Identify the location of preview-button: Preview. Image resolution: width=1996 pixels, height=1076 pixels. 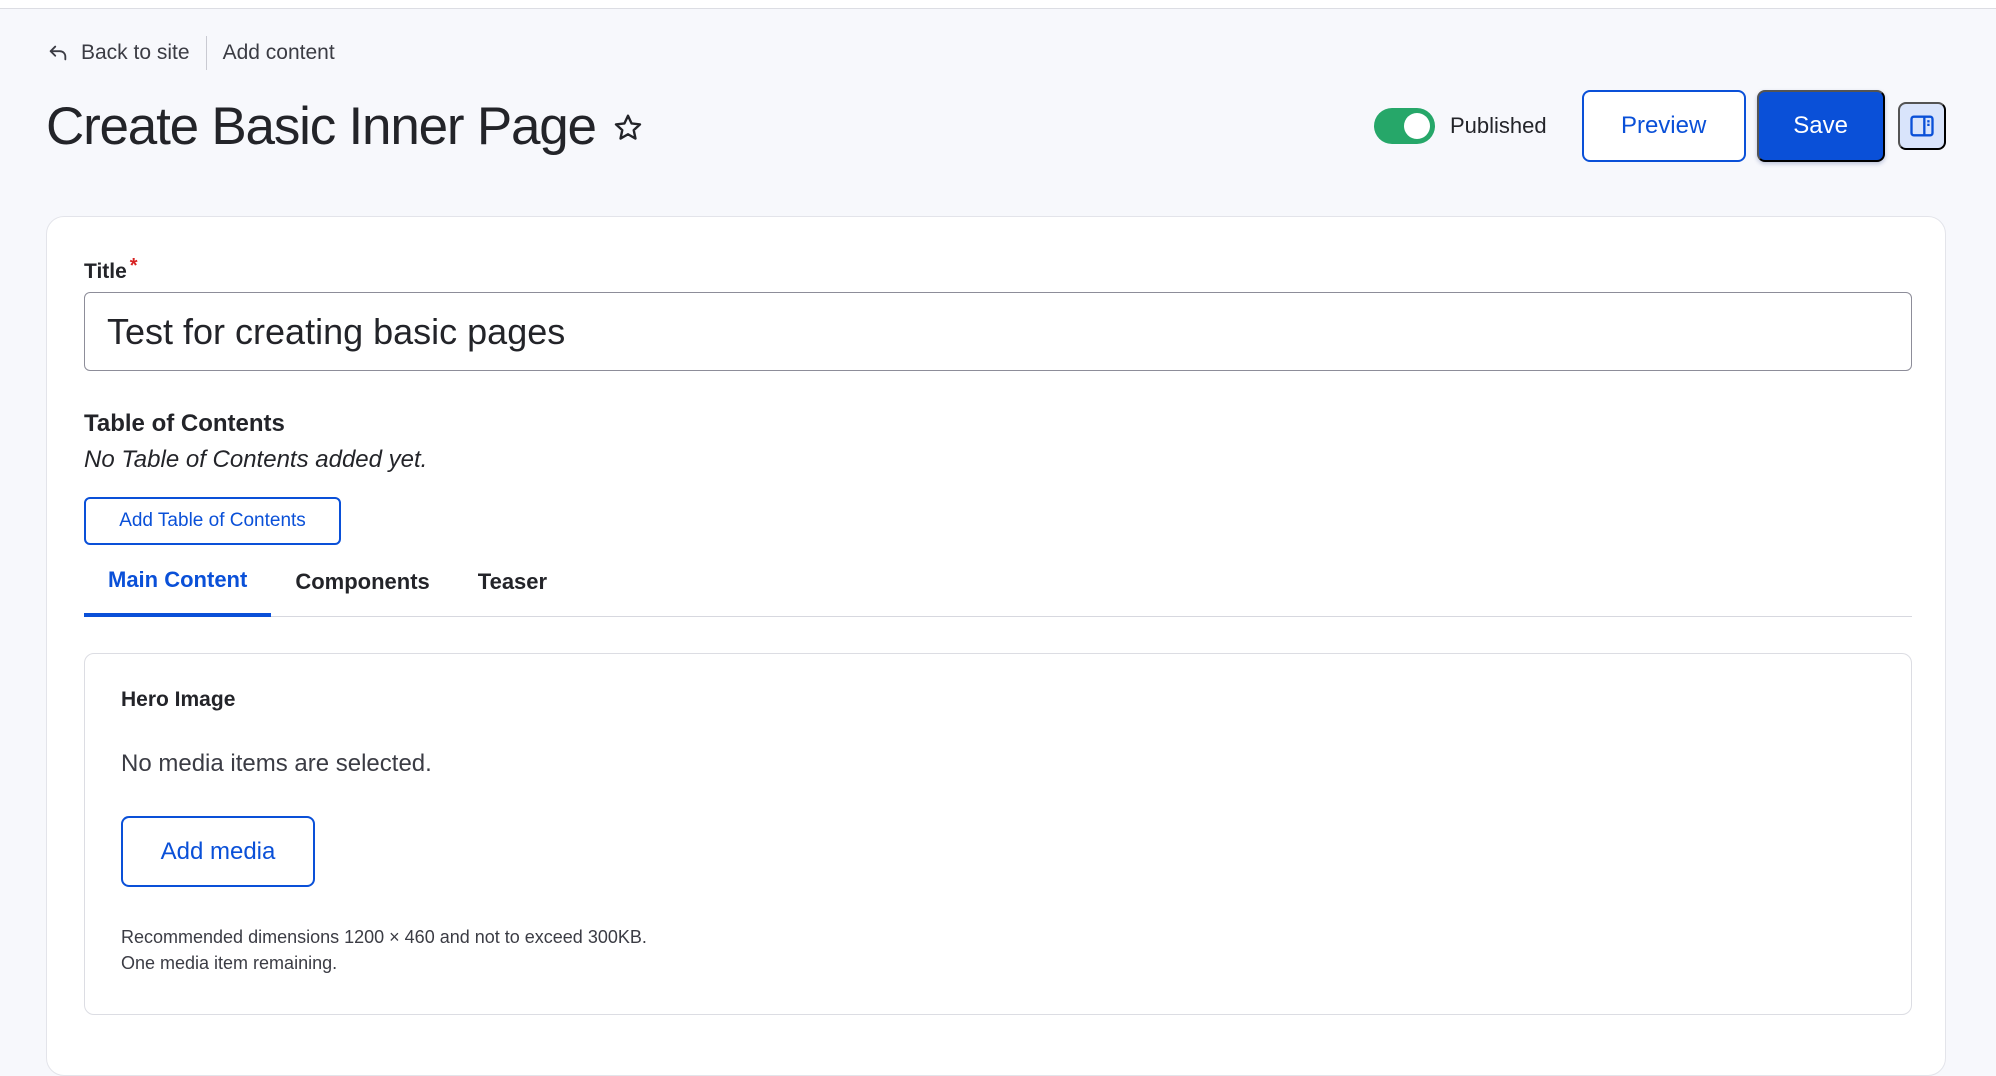
(1663, 126).